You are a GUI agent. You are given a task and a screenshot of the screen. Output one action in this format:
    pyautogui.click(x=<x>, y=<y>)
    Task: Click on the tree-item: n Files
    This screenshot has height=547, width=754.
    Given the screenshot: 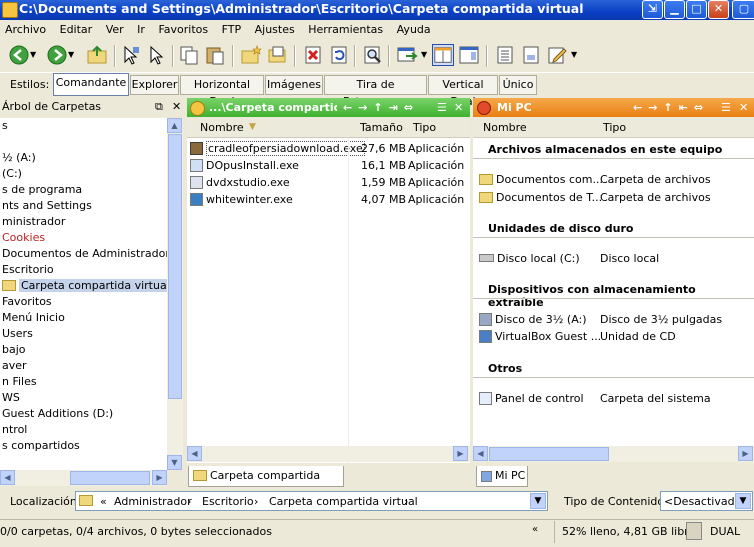 What is the action you would take?
    pyautogui.click(x=83, y=382)
    